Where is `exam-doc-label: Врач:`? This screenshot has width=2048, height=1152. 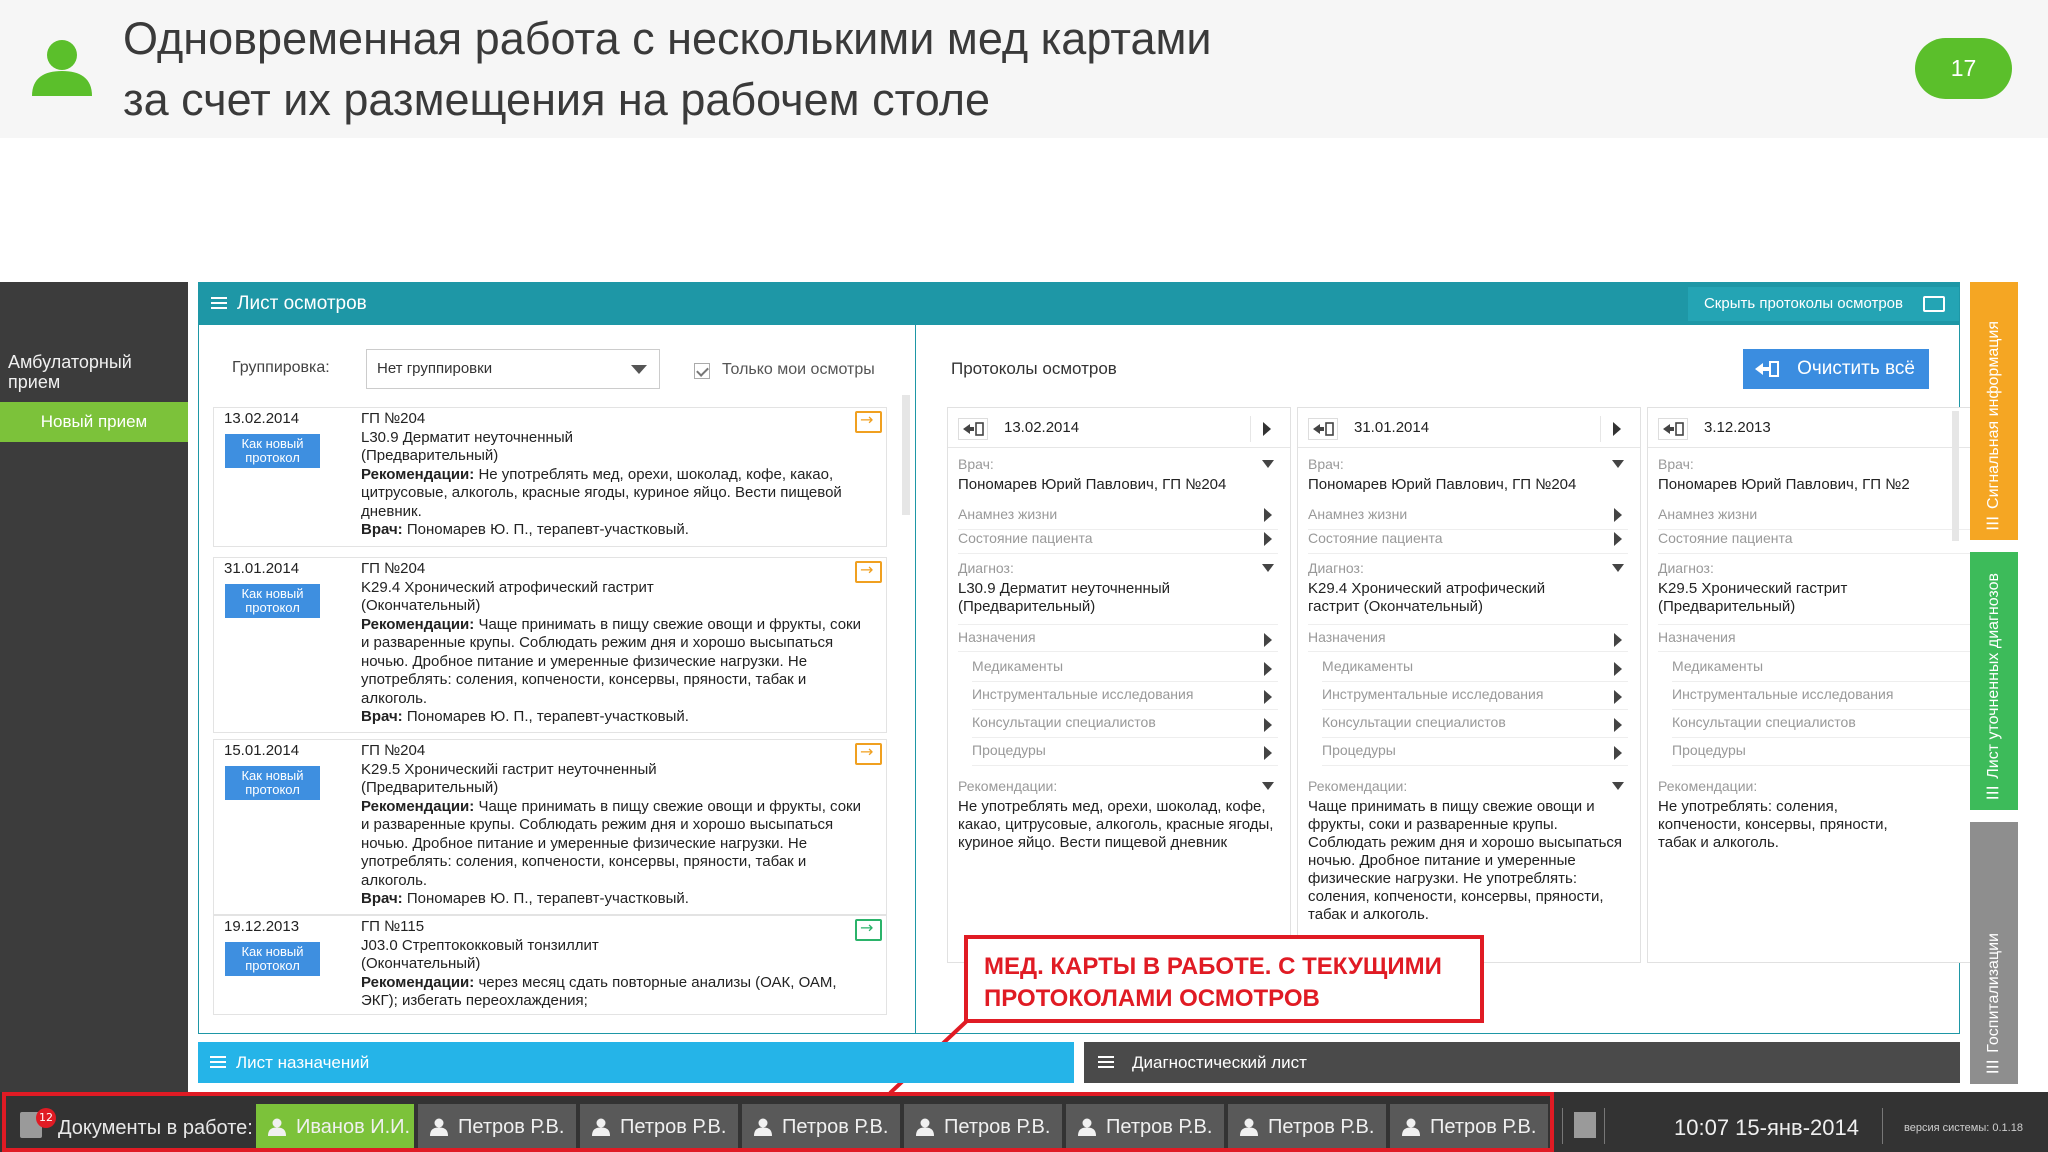 exam-doc-label: Врач: is located at coordinates (382, 716).